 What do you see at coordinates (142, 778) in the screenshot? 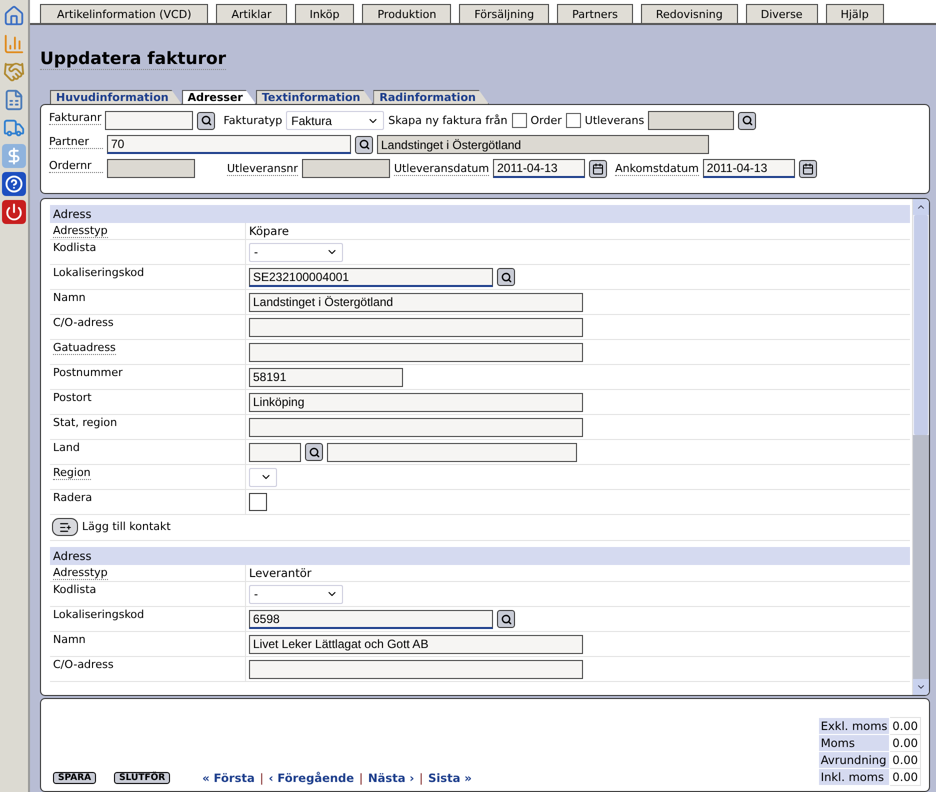
I see `action-button: SLUTFÖR` at bounding box center [142, 778].